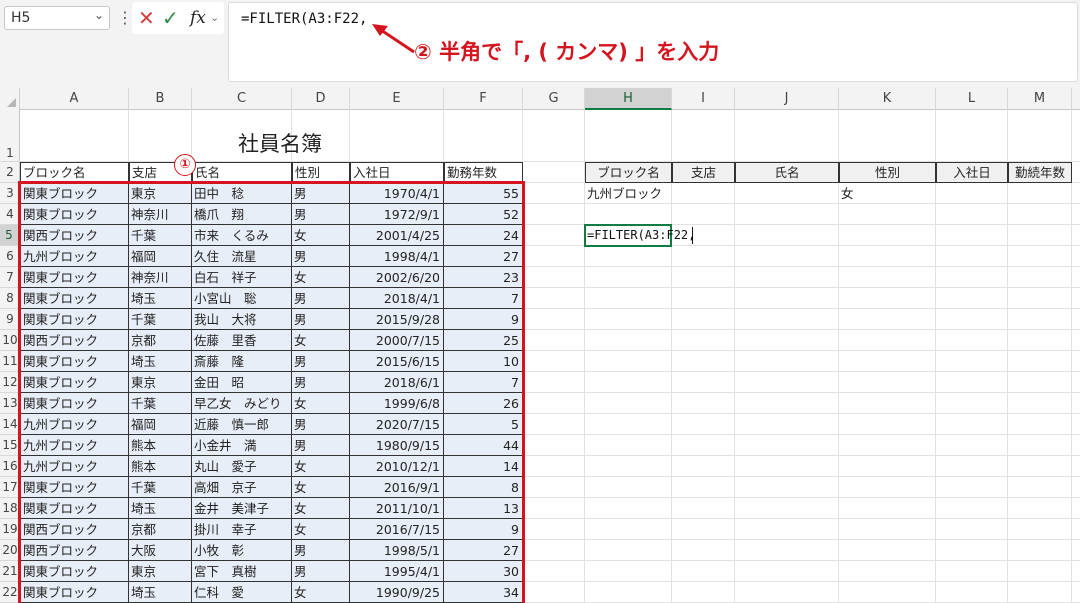 The width and height of the screenshot is (1080, 603). I want to click on column-header-c: C, so click(242, 99).